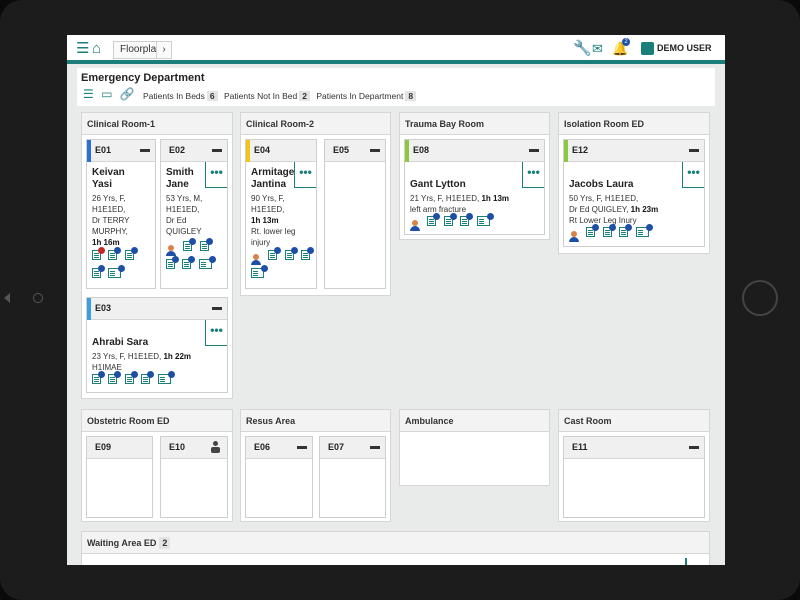 The image size is (800, 600). I want to click on patient-name: Yasi, so click(102, 185).